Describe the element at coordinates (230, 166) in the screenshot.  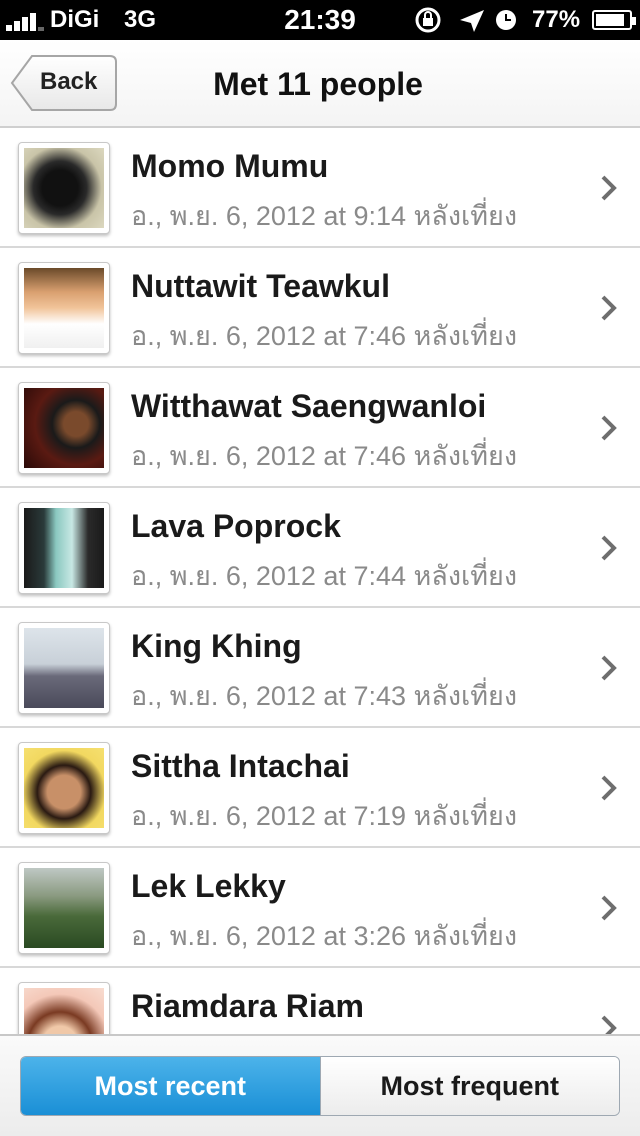
I see `person-name: Momo Mumu` at that location.